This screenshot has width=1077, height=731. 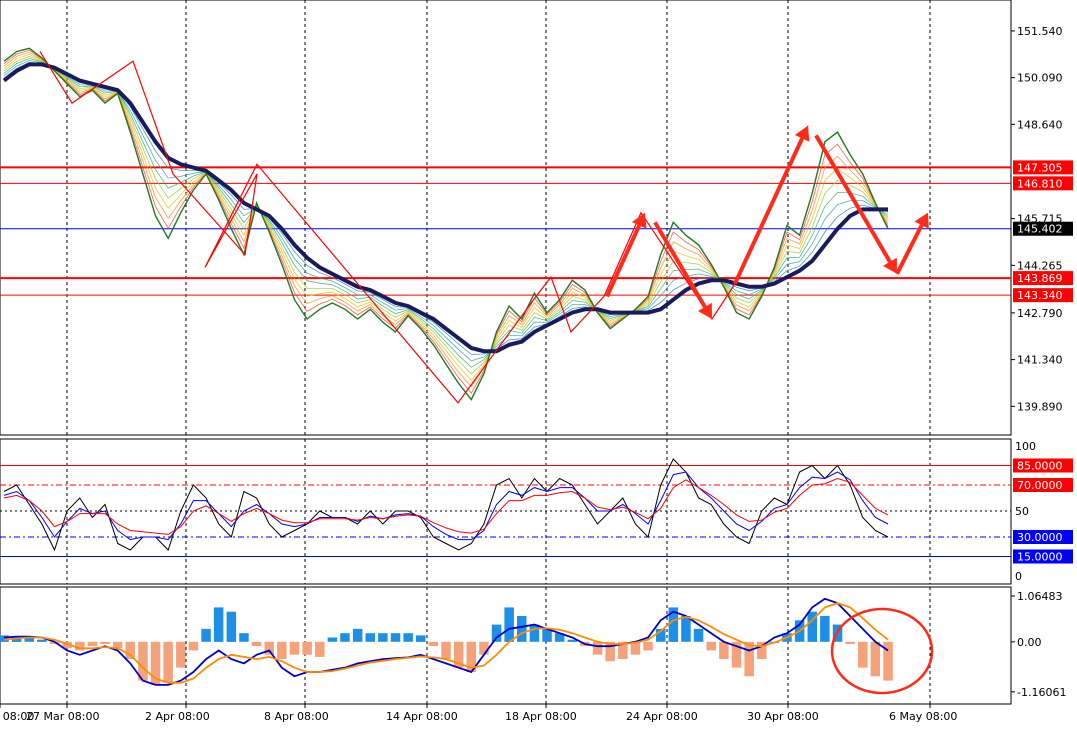 What do you see at coordinates (1040, 466) in the screenshot?
I see `oscillator-level-label: 85.0000` at bounding box center [1040, 466].